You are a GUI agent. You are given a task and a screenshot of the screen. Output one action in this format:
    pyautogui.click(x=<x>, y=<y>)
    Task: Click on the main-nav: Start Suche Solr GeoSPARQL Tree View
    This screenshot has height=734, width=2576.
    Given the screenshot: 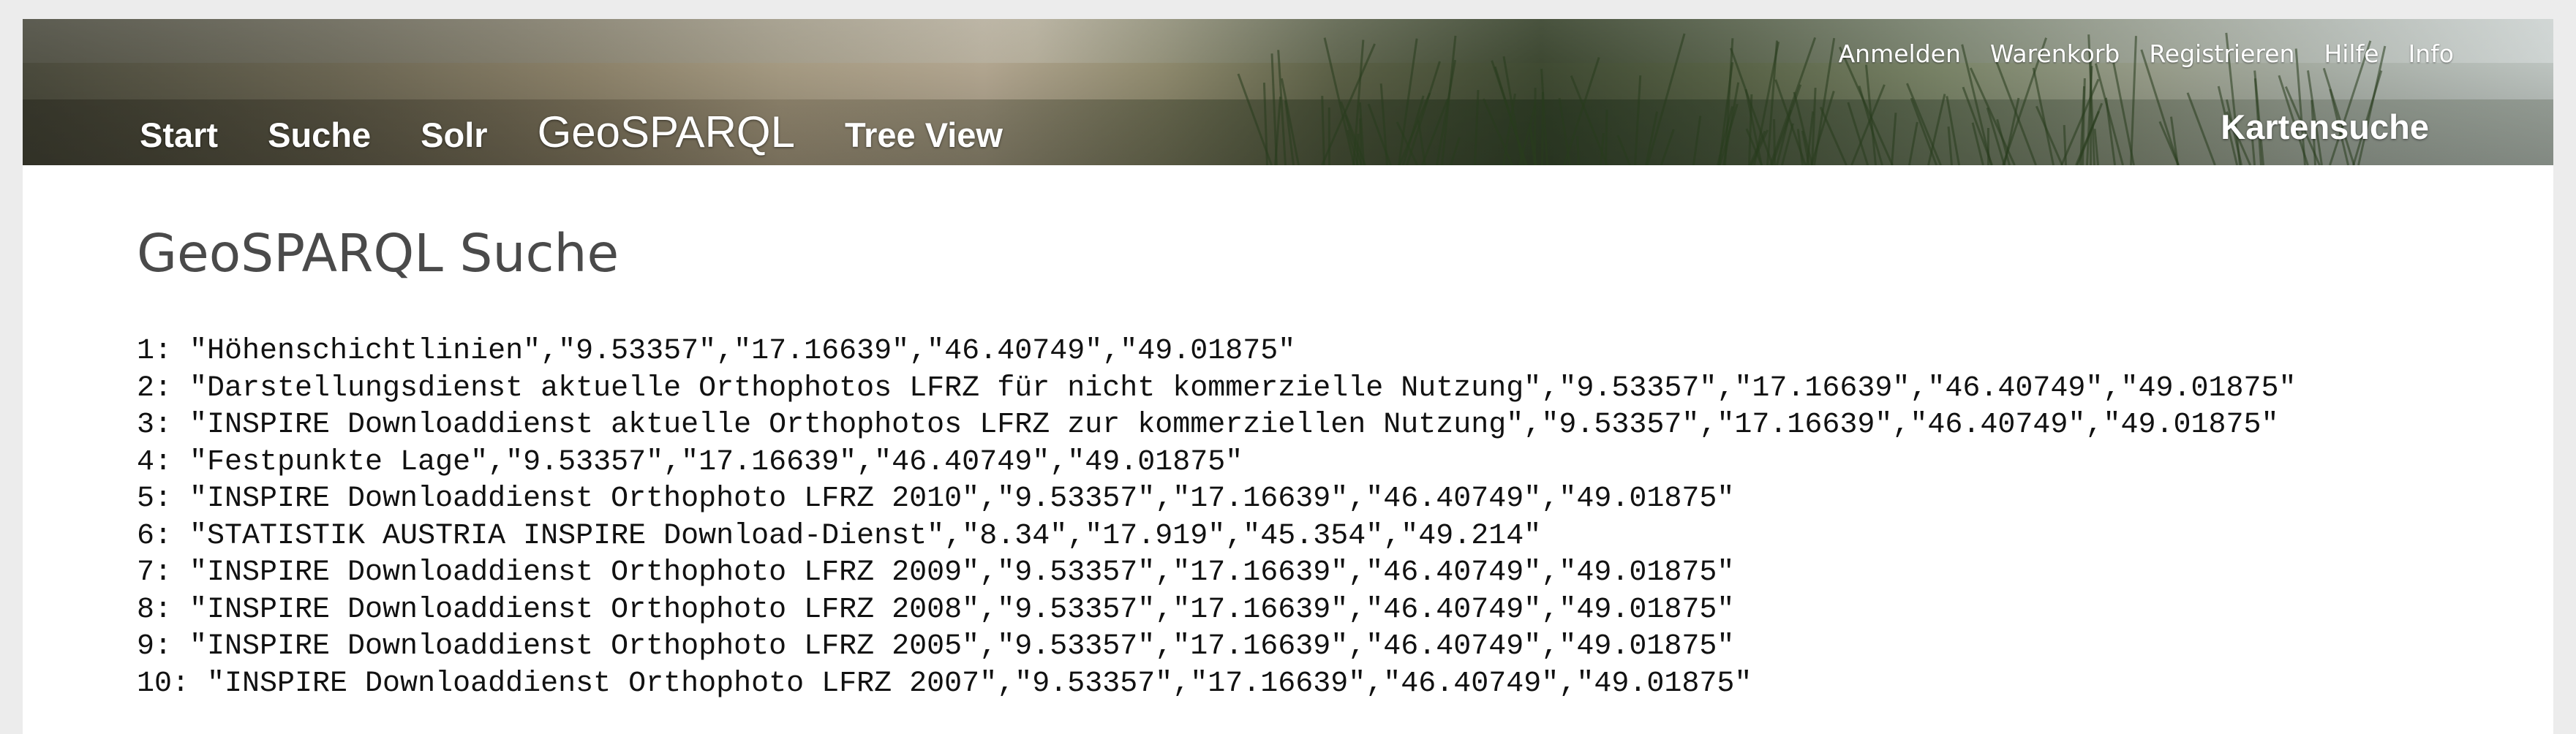 What is the action you would take?
    pyautogui.click(x=596, y=132)
    